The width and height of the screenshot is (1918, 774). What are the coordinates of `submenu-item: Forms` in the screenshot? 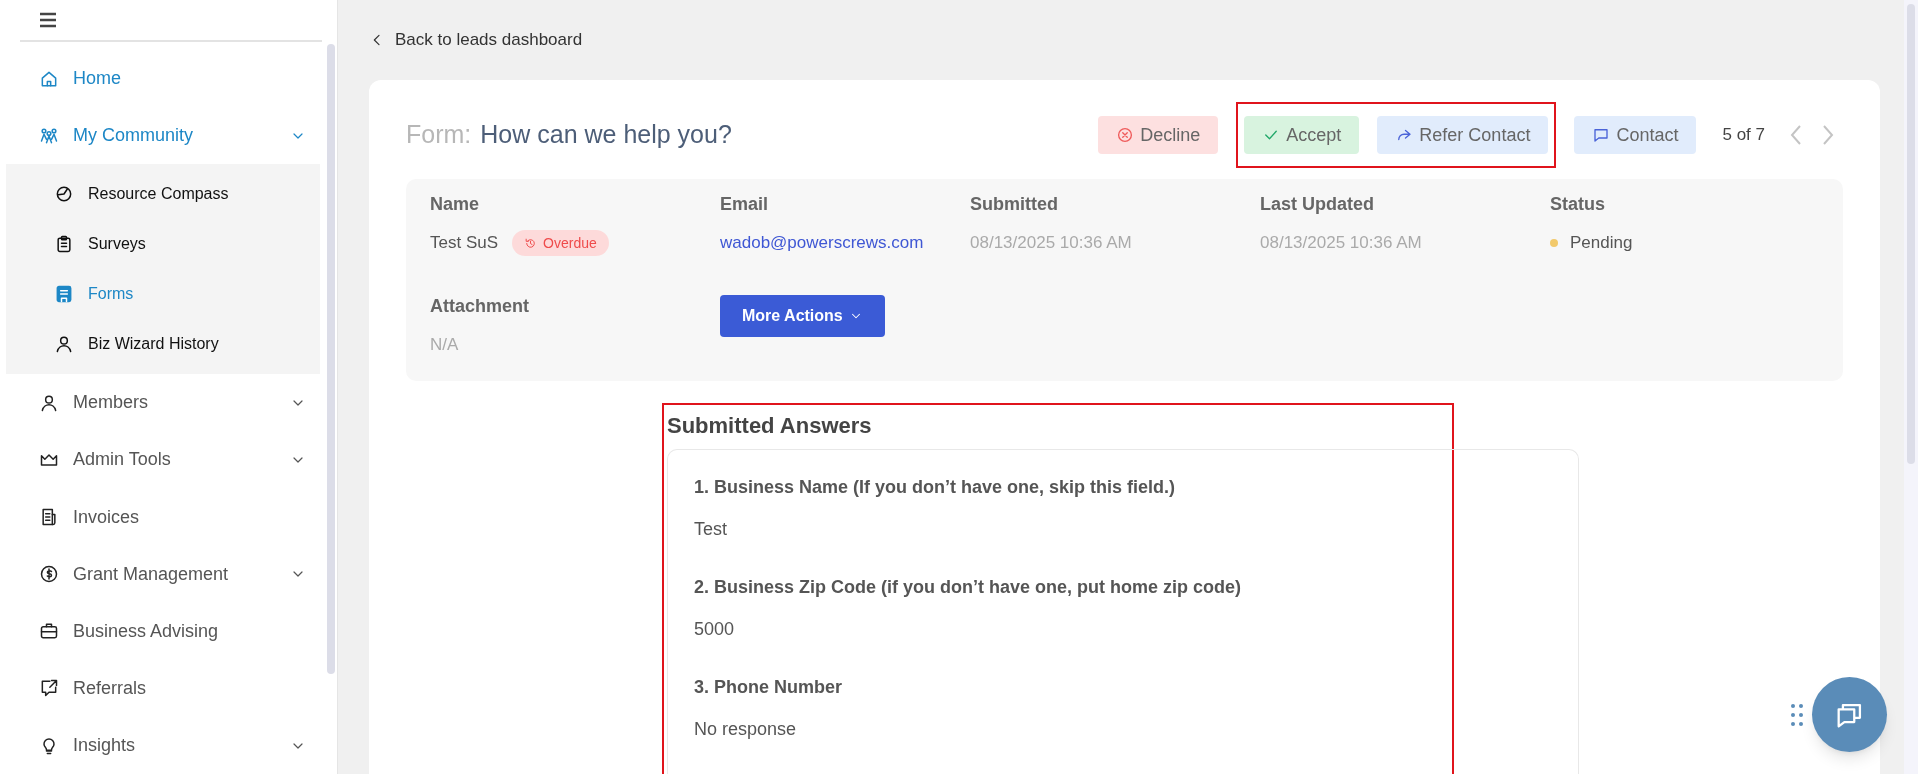 It's located at (163, 294).